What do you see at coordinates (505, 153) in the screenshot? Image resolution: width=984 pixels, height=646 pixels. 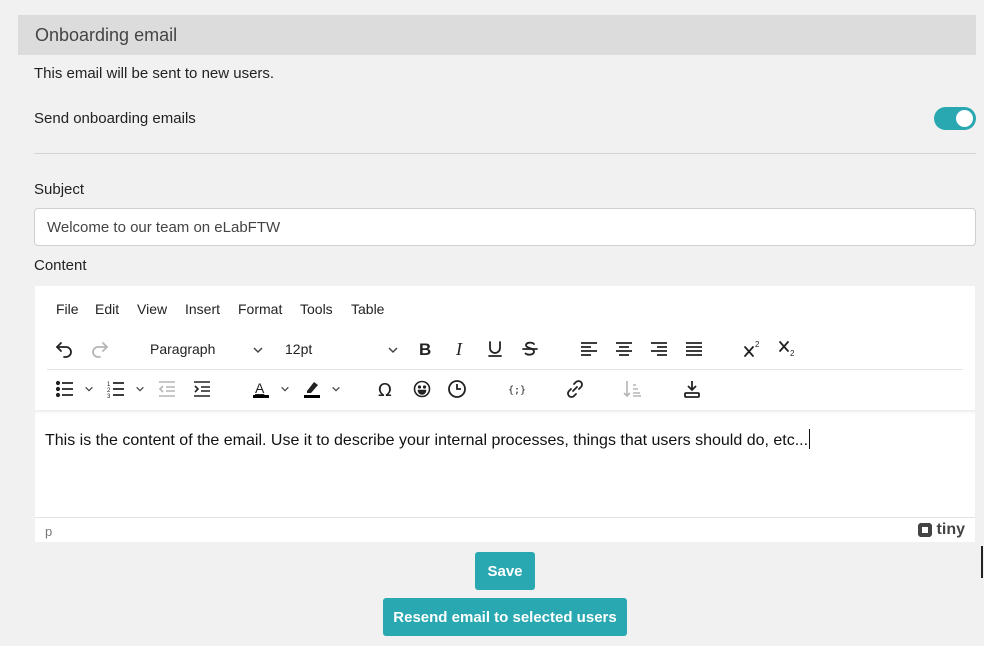 I see `divider` at bounding box center [505, 153].